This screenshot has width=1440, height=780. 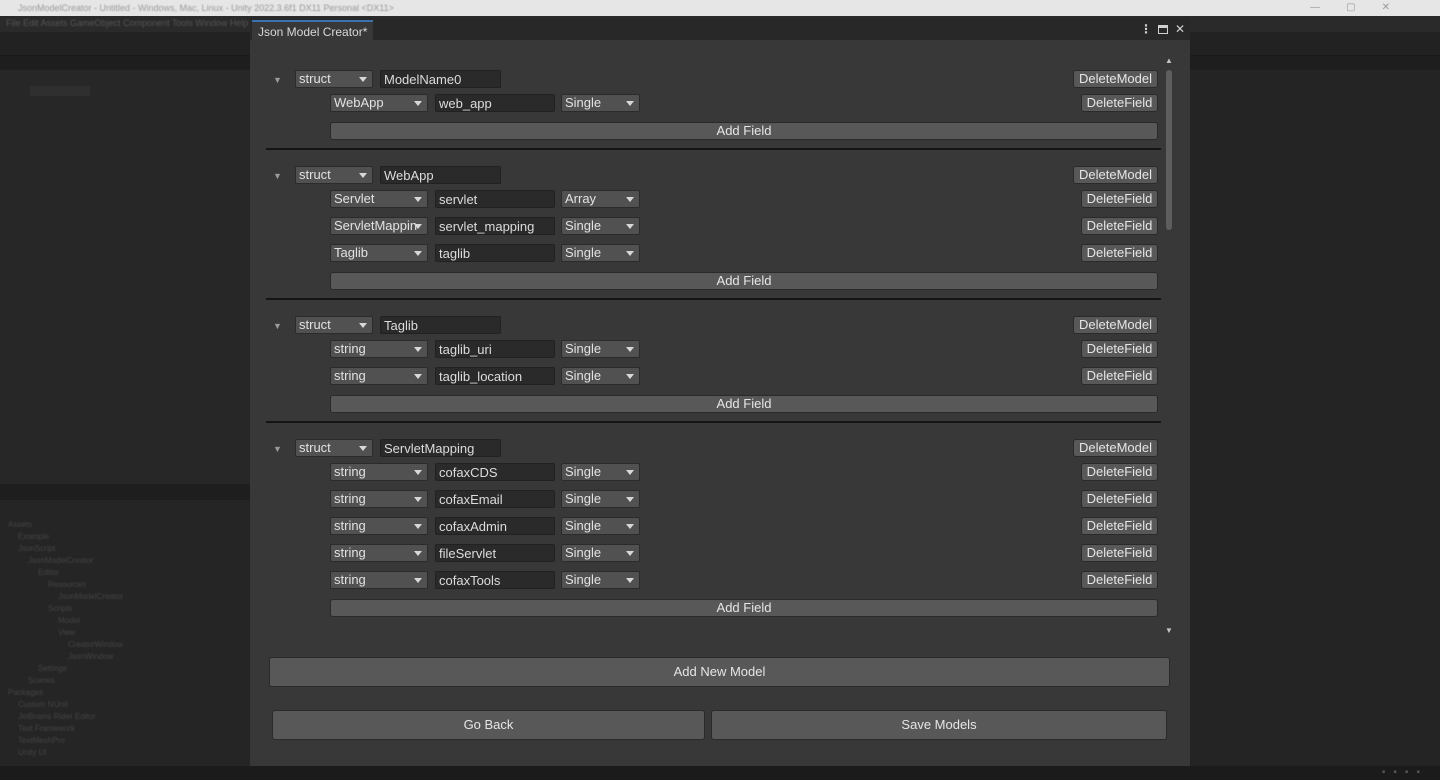 What do you see at coordinates (600, 199) in the screenshot?
I see `field-multiplicity-dropdown: Array` at bounding box center [600, 199].